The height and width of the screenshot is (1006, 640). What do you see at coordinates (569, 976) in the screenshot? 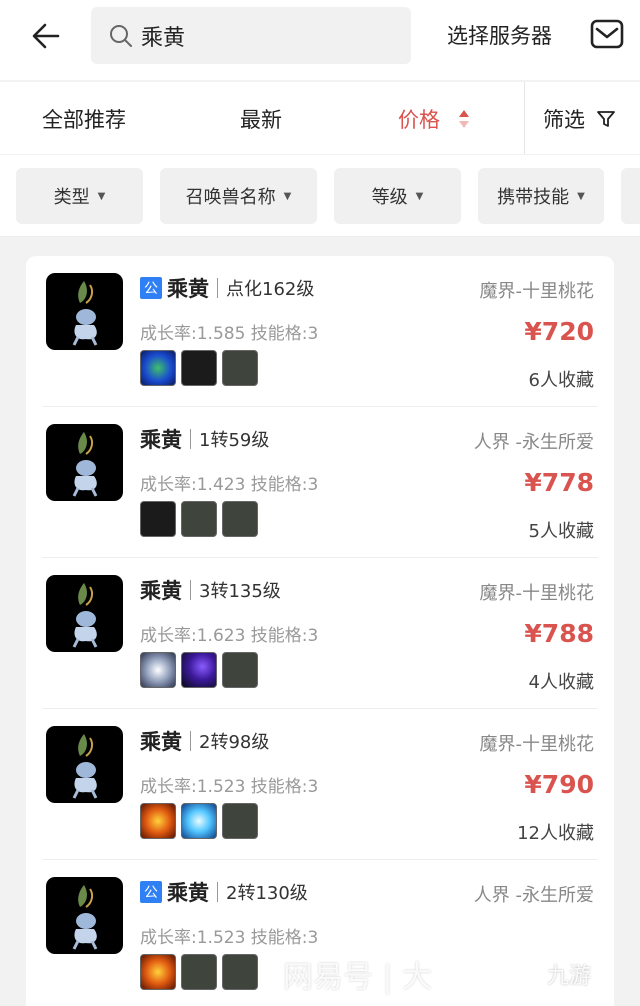
I see `watermark-logo: 九游` at bounding box center [569, 976].